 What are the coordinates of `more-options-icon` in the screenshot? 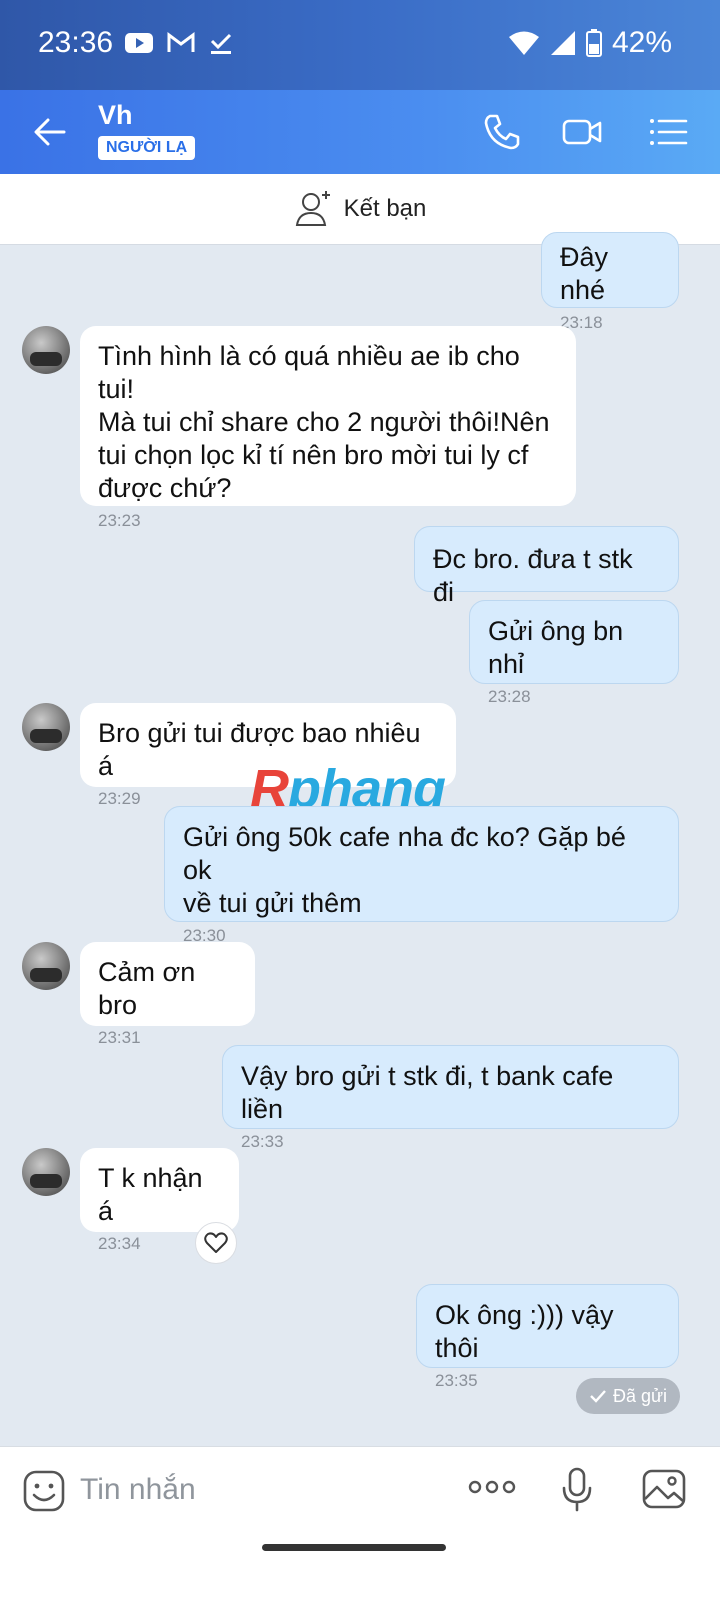 It's located at (492, 1487).